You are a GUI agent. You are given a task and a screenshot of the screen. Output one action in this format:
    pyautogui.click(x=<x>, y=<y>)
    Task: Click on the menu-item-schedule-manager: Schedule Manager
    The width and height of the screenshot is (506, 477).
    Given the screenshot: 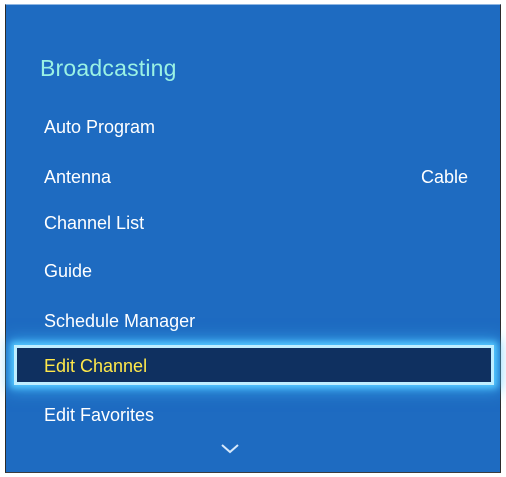 What is the action you would take?
    pyautogui.click(x=254, y=321)
    